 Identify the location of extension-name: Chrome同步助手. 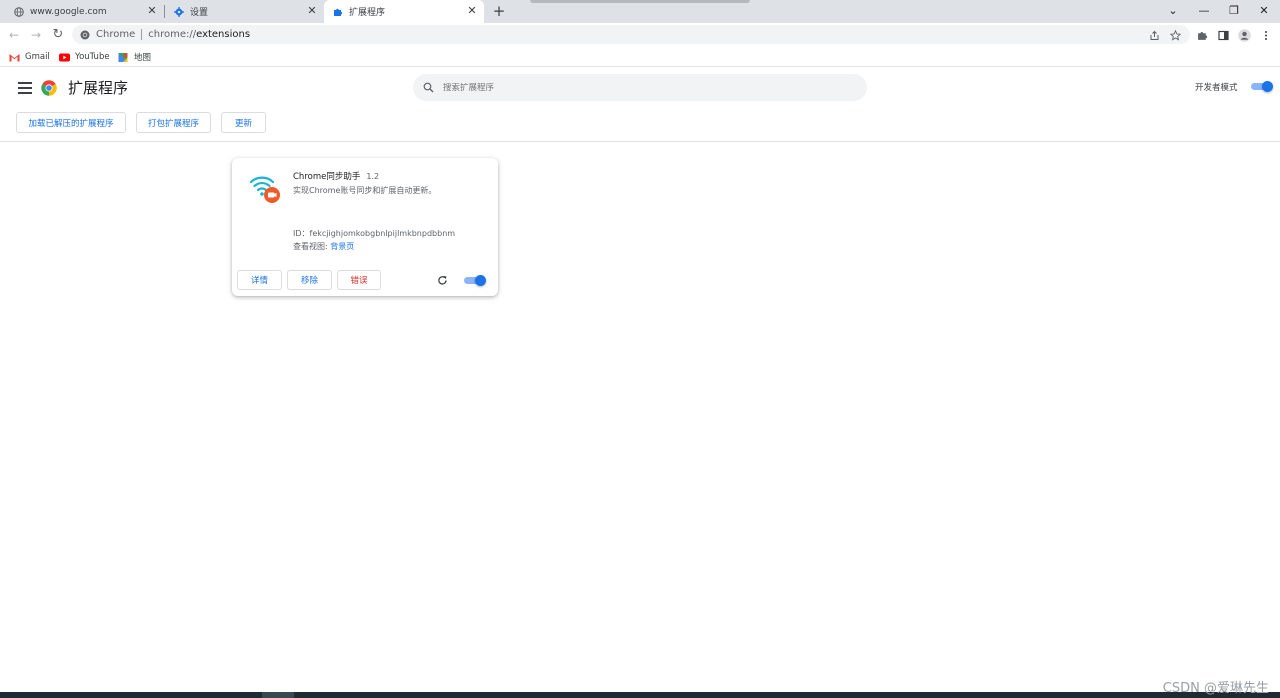
(327, 177).